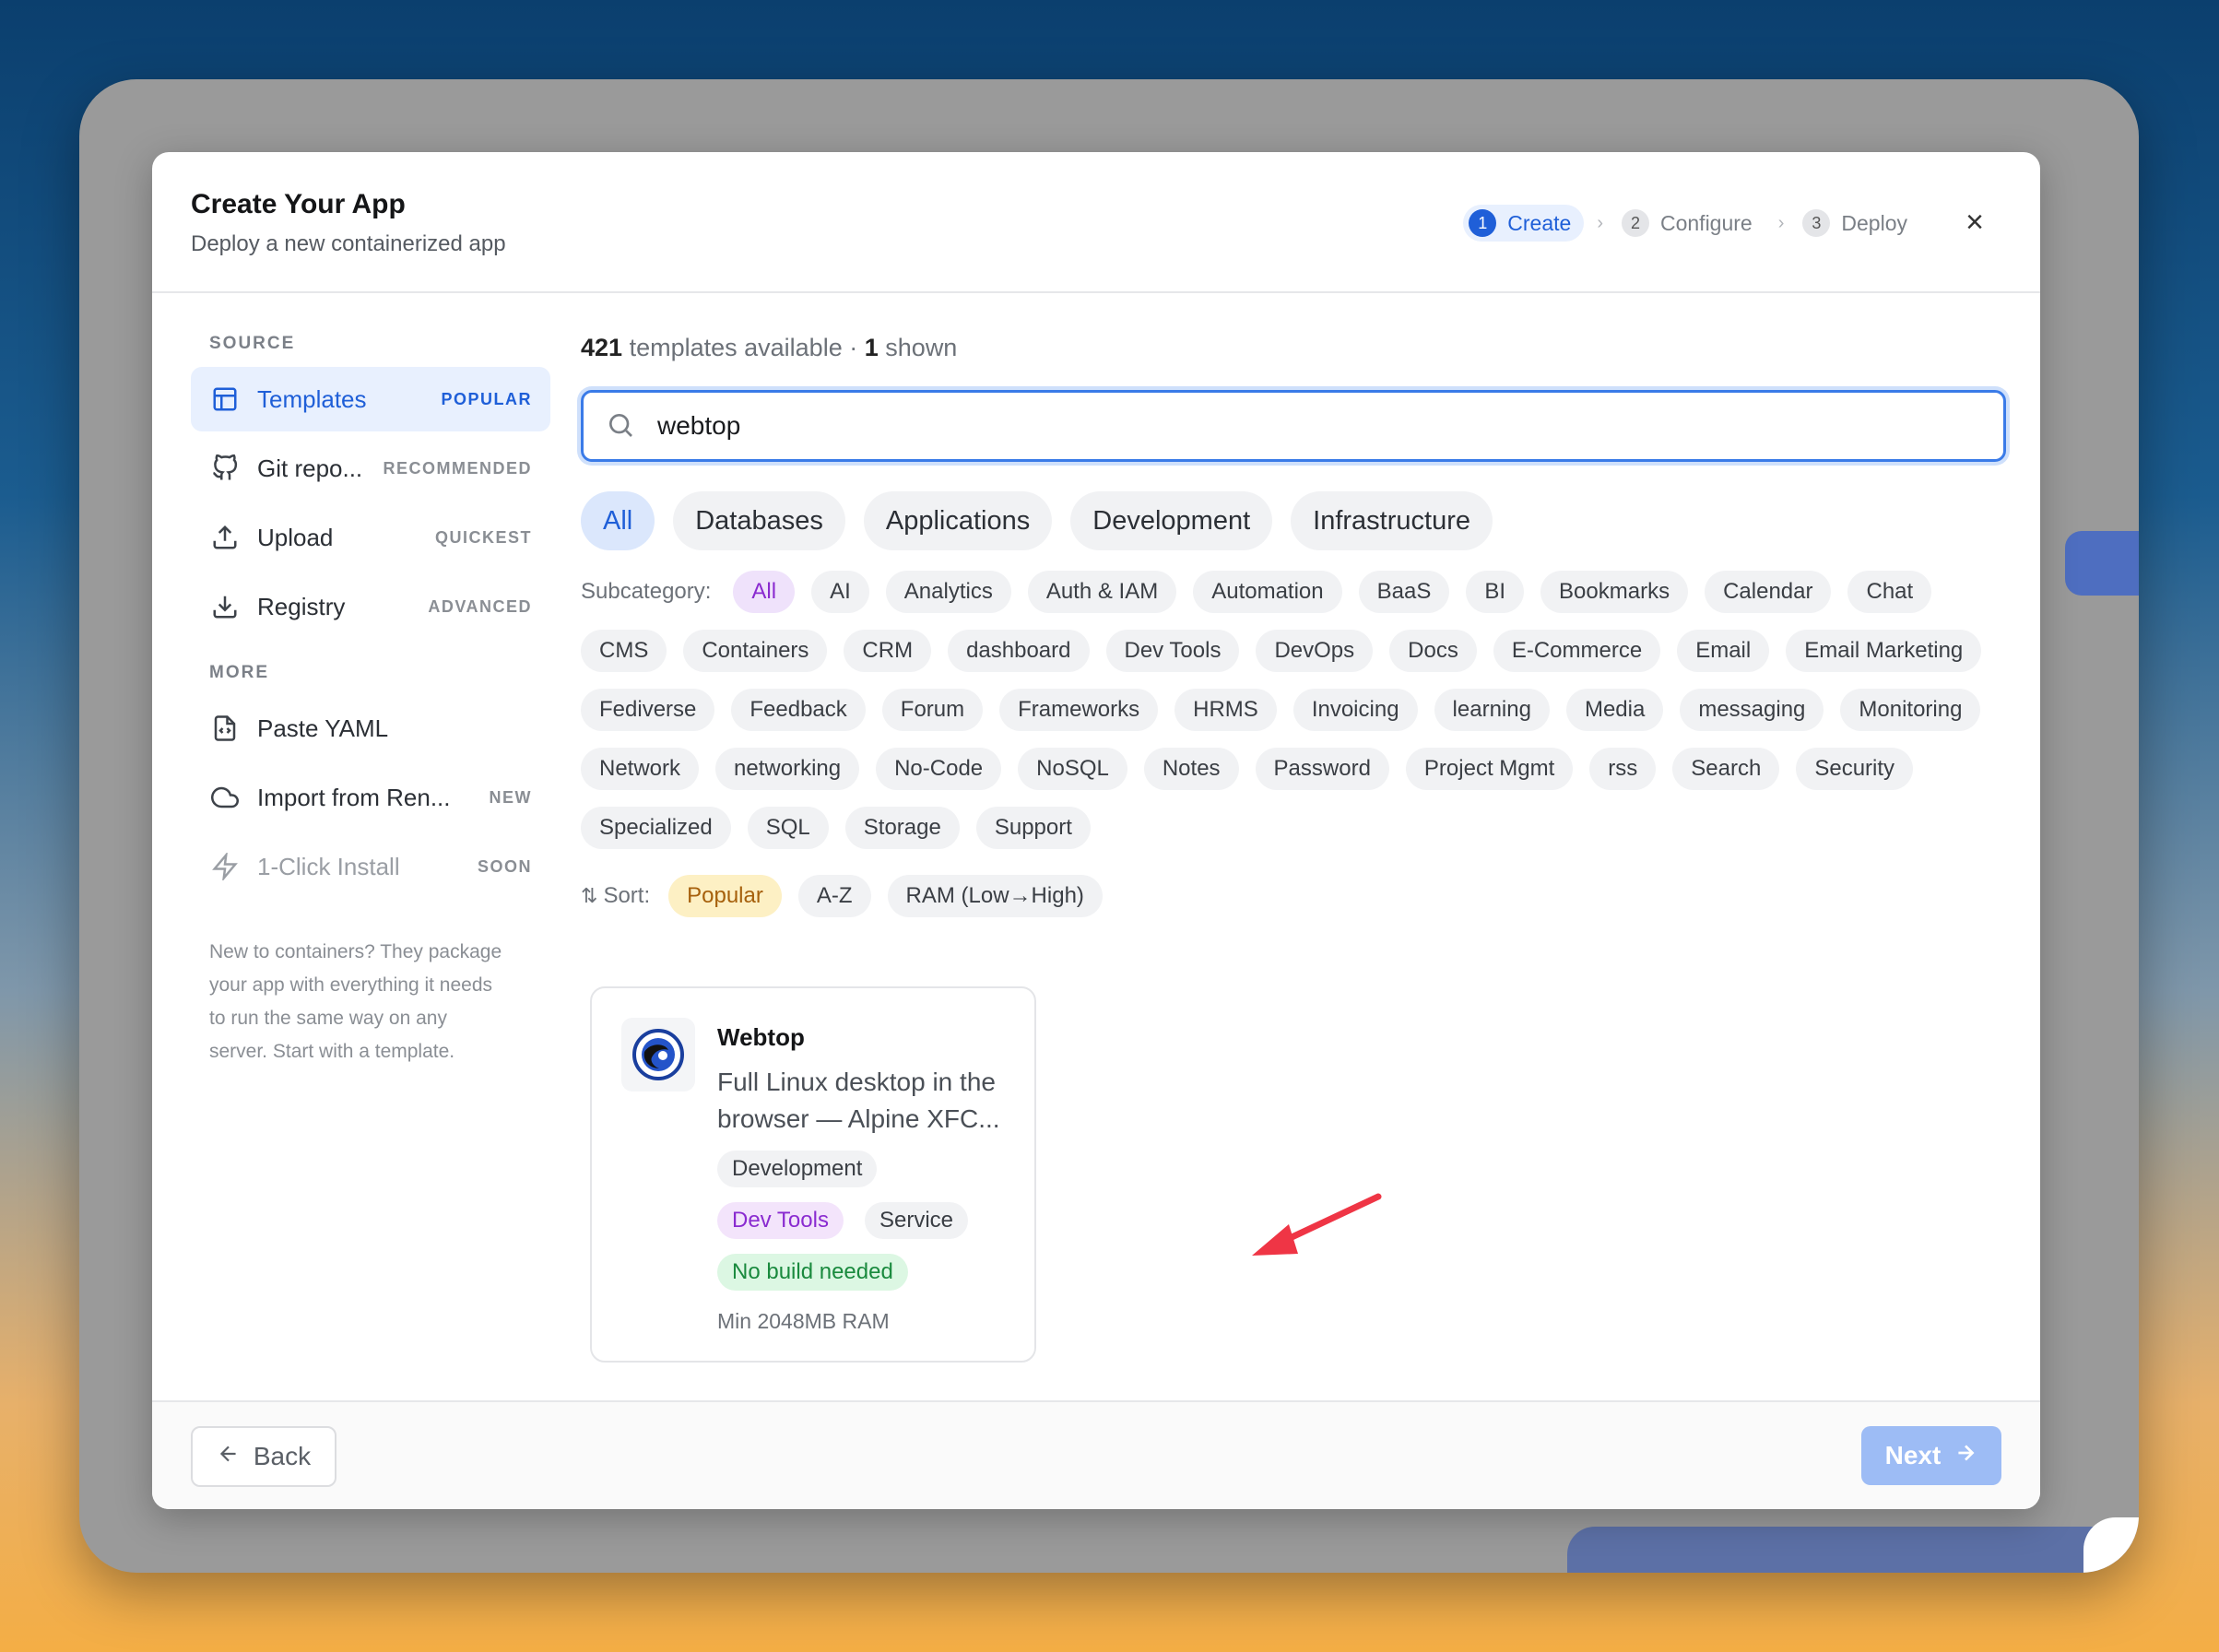 The image size is (2219, 1652). Describe the element at coordinates (1614, 710) in the screenshot. I see `subcategory-chip: Media` at that location.